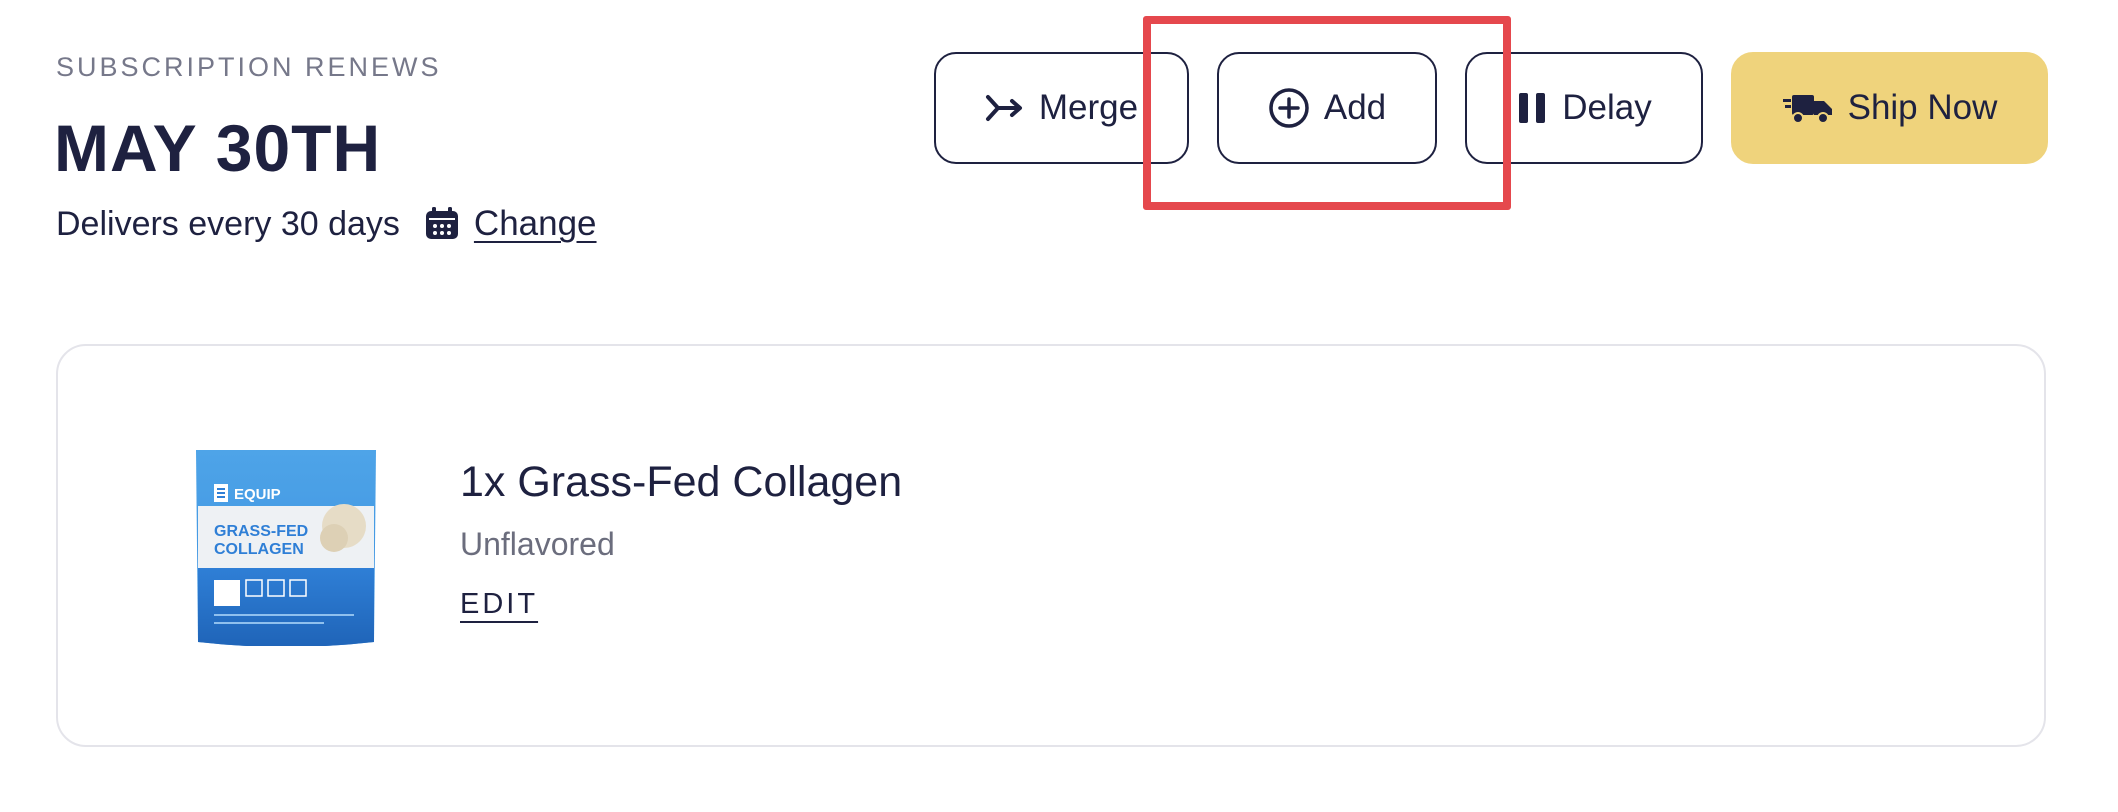 The height and width of the screenshot is (812, 2118). I want to click on product-image: EQUIP GRASS-FED COLLAGEN, so click(286, 546).